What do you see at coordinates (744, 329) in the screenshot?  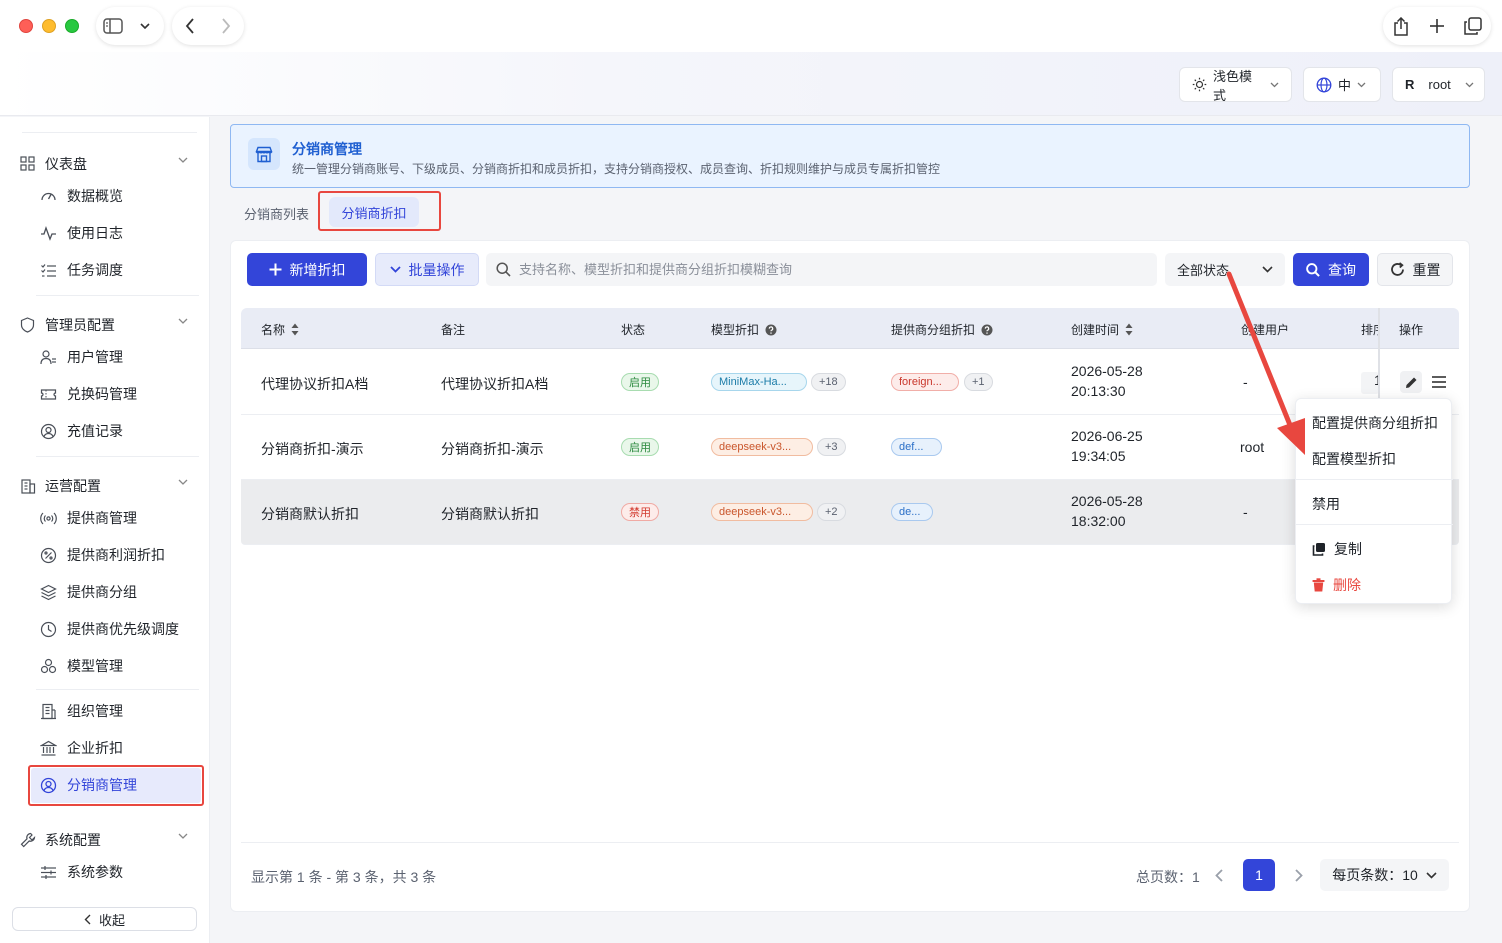 I see `column-header-model-discount: 模型折扣` at bounding box center [744, 329].